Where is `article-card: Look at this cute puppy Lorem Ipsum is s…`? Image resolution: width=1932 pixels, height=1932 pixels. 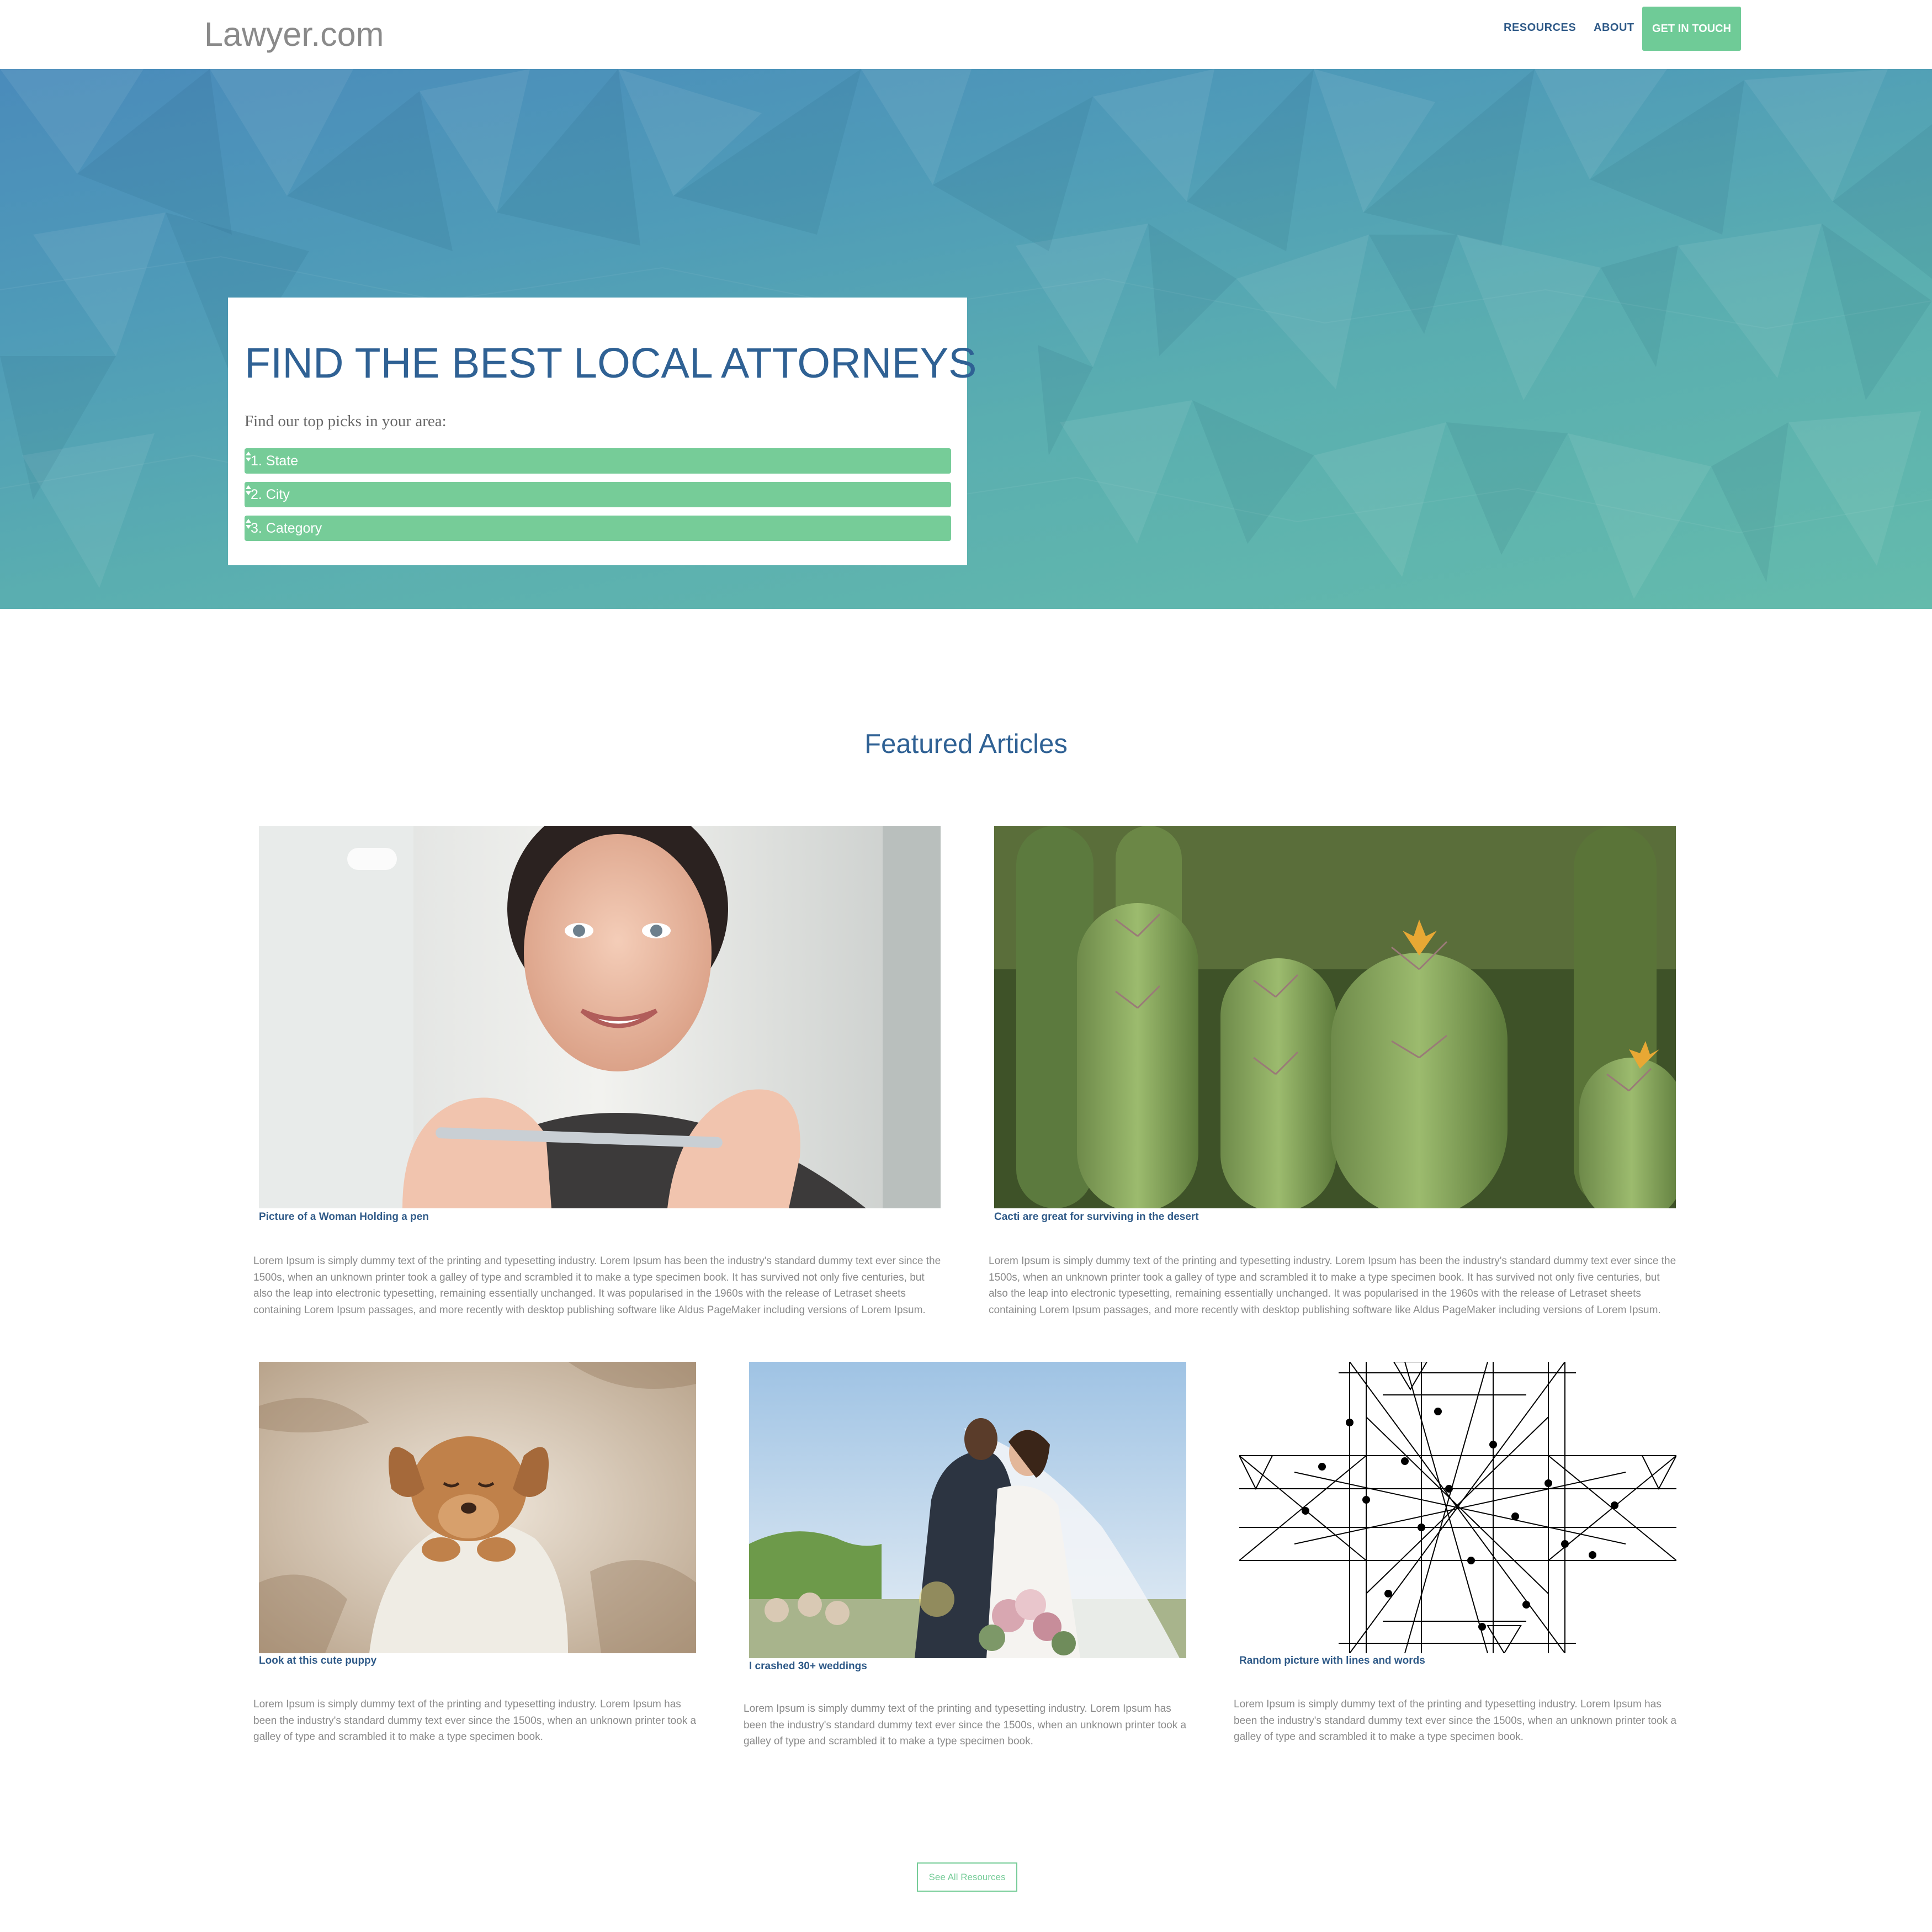 article-card: Look at this cute puppy Lorem Ipsum is s… is located at coordinates (475, 1561).